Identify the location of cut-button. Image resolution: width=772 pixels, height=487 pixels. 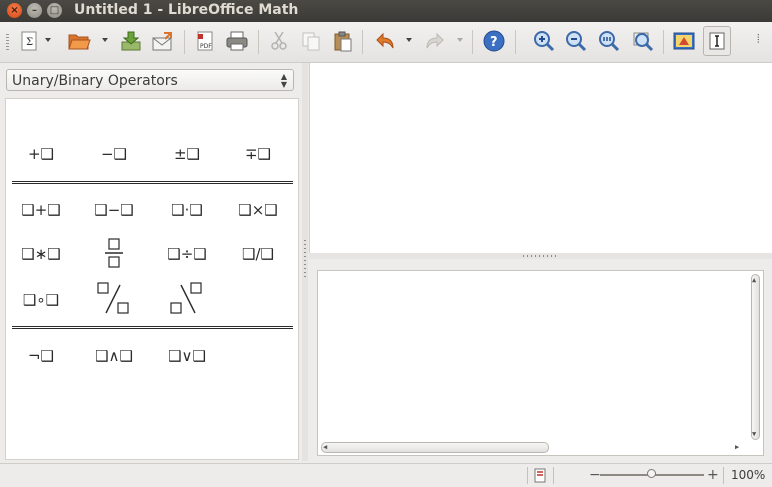
(279, 41).